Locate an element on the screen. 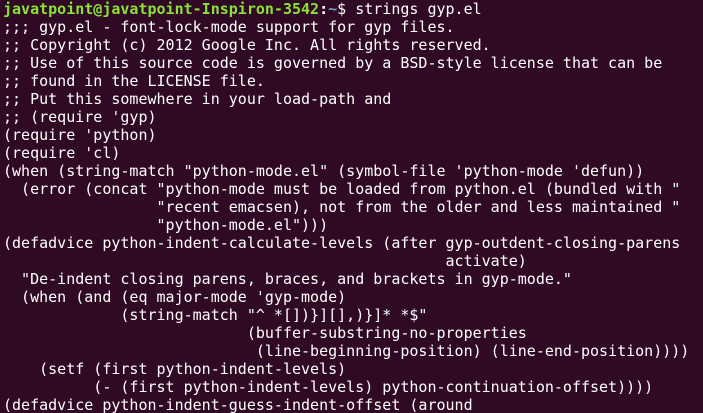 Image resolution: width=703 pixels, height=413 pixels. prompt-path: ~ is located at coordinates (333, 9).